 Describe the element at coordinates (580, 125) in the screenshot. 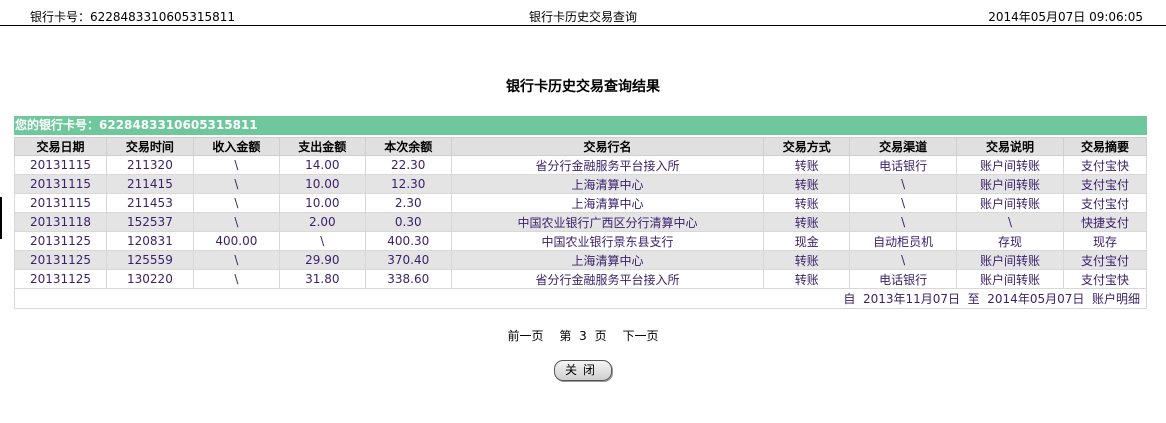

I see `card-banner: 您的银行卡号：6228483310605315811` at that location.